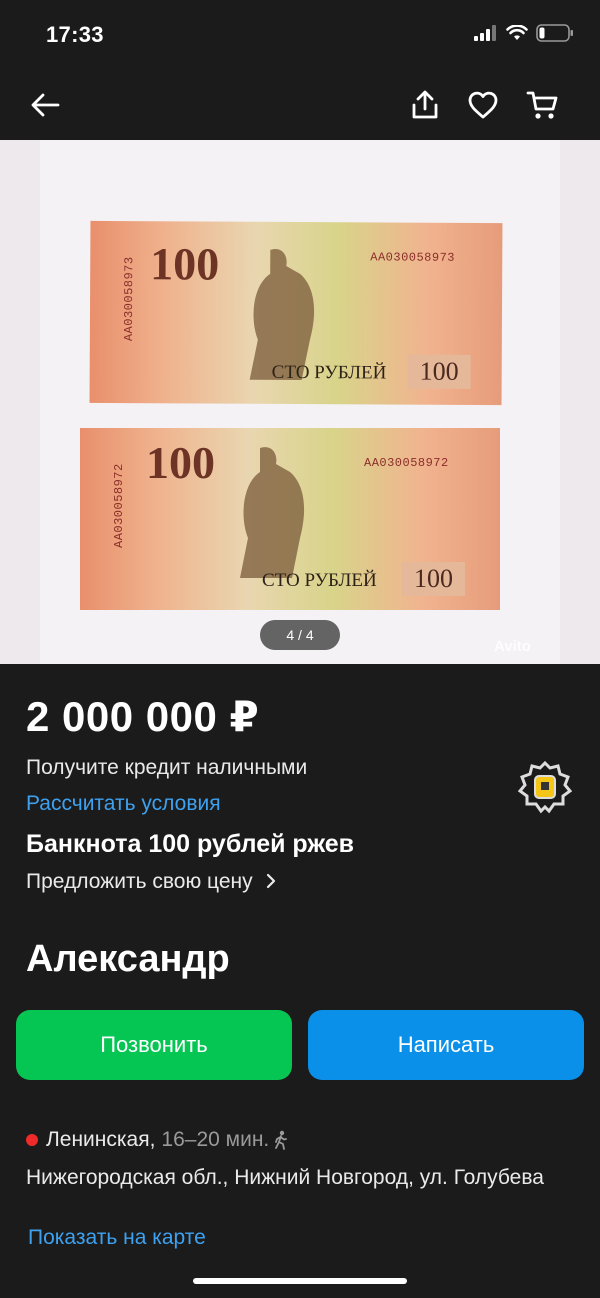 This screenshot has height=1298, width=600. I want to click on cart-button, so click(543, 105).